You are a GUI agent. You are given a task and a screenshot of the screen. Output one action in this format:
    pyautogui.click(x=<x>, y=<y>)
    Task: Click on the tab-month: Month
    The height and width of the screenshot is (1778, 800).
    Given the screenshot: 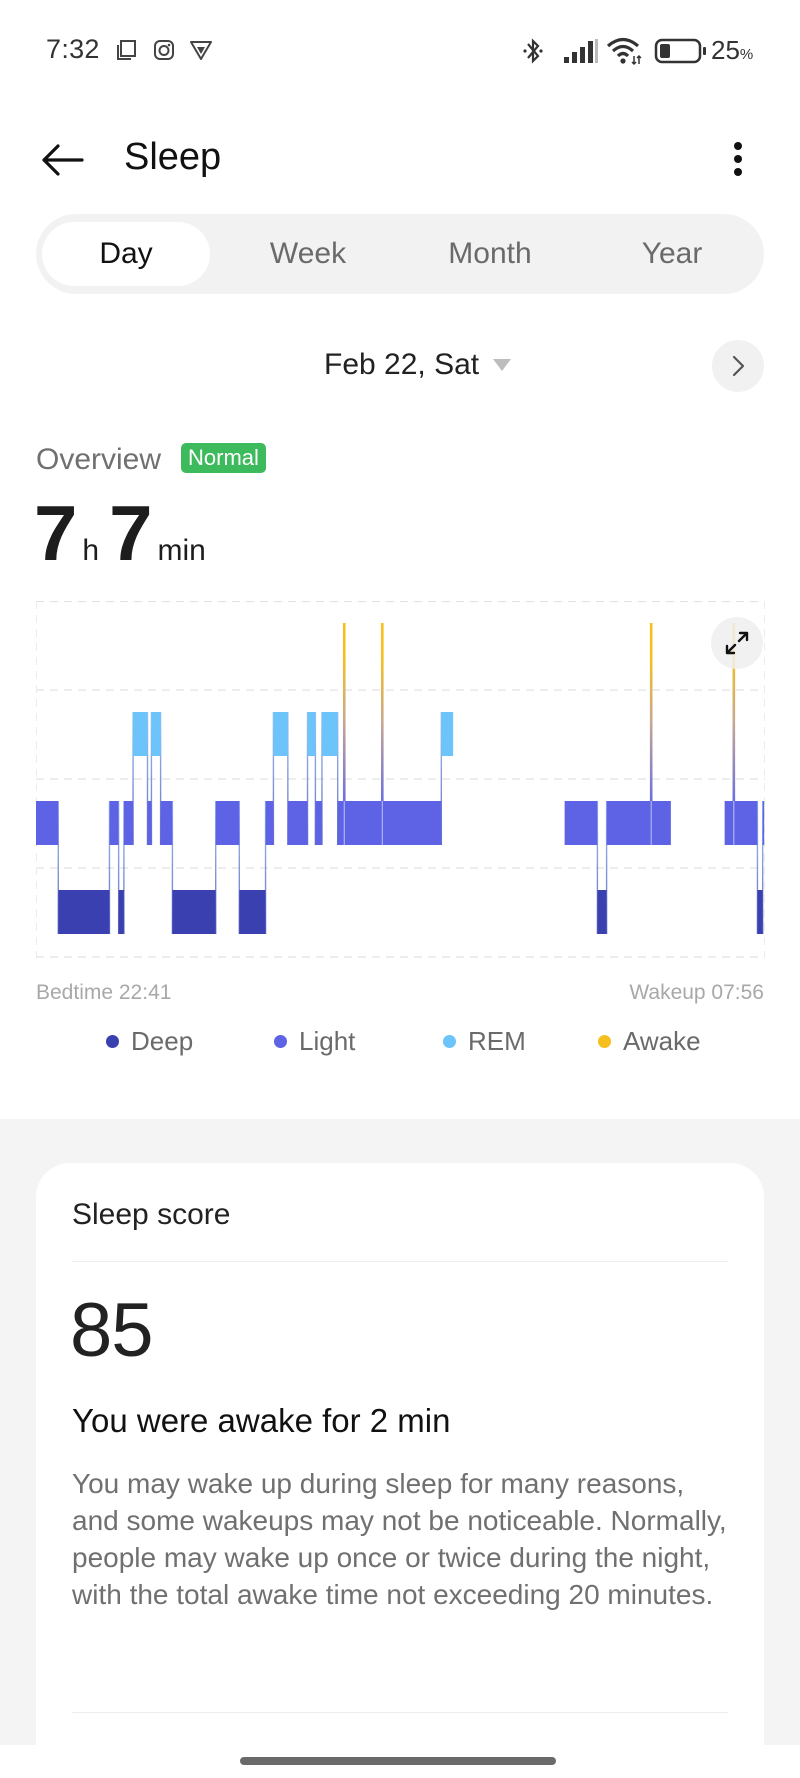 What is the action you would take?
    pyautogui.click(x=490, y=254)
    